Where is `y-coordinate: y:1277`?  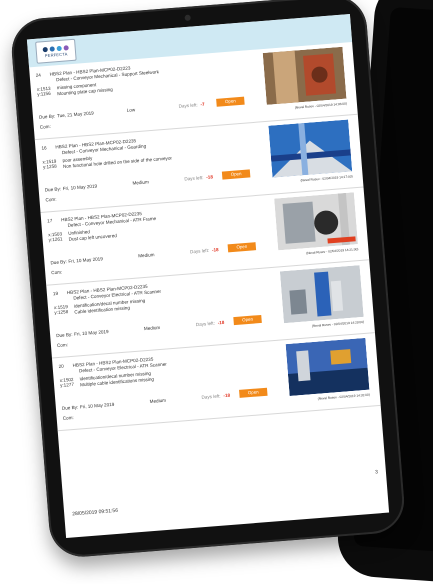
y-coordinate: y:1277 is located at coordinates (67, 384).